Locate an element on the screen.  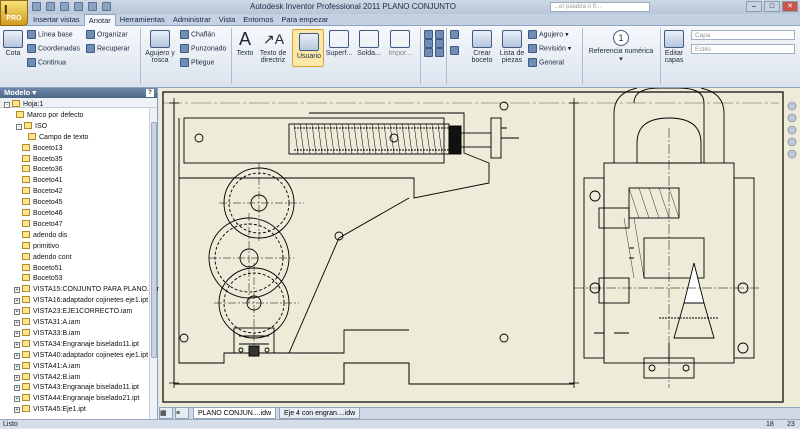
texto-directriz-button: ↗A Texto de directriz is located at coordinates (273, 47).